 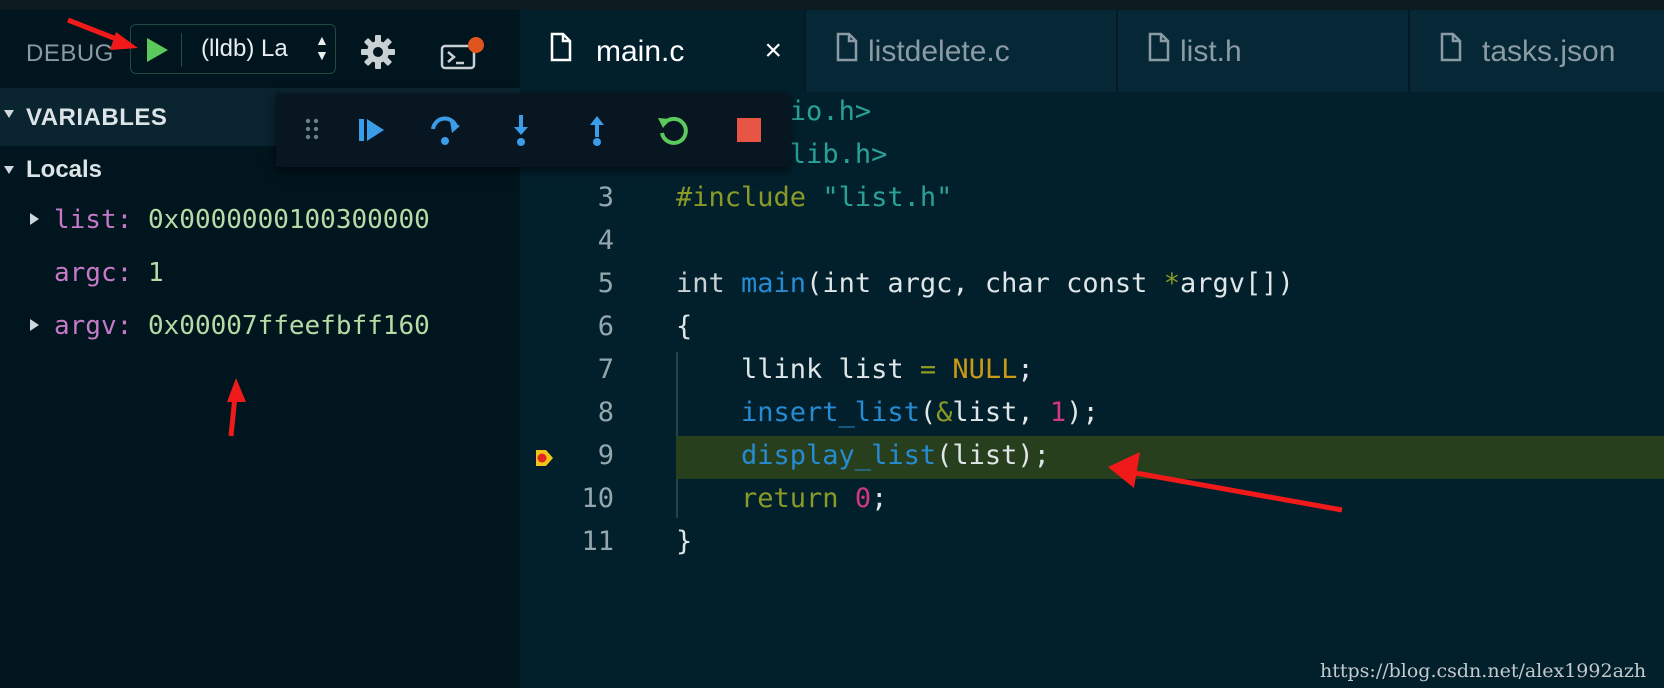 I want to click on code-line: 6{, so click(x=1092, y=328).